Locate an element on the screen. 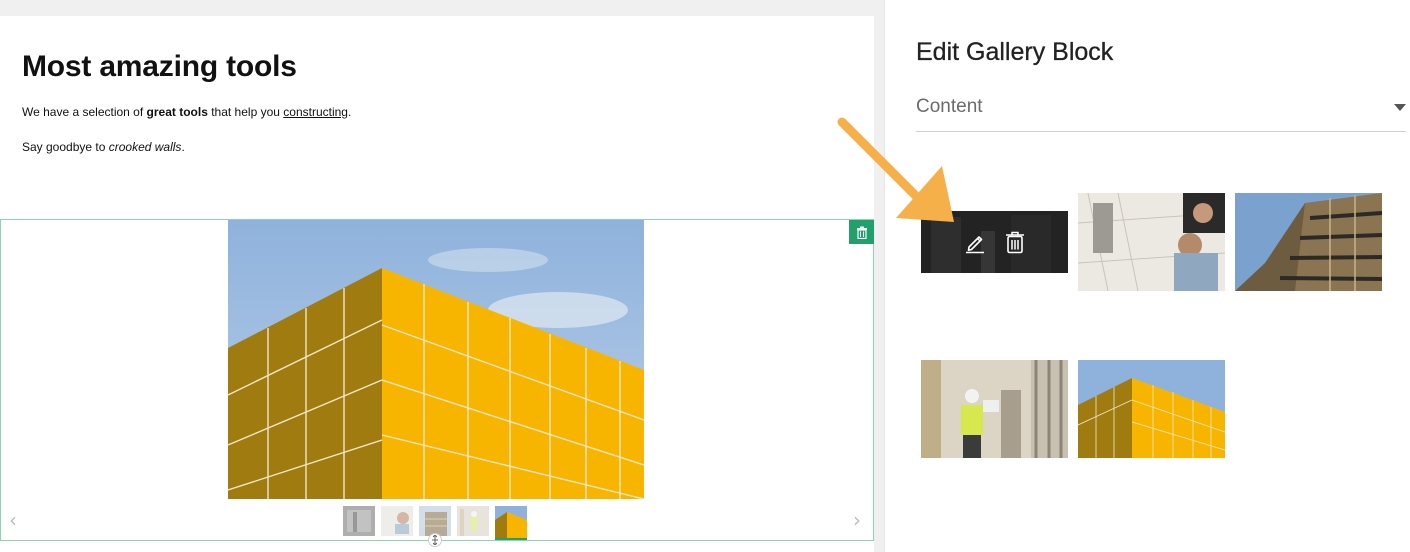 This screenshot has height=552, width=1410. caret-down-icon is located at coordinates (1400, 107).